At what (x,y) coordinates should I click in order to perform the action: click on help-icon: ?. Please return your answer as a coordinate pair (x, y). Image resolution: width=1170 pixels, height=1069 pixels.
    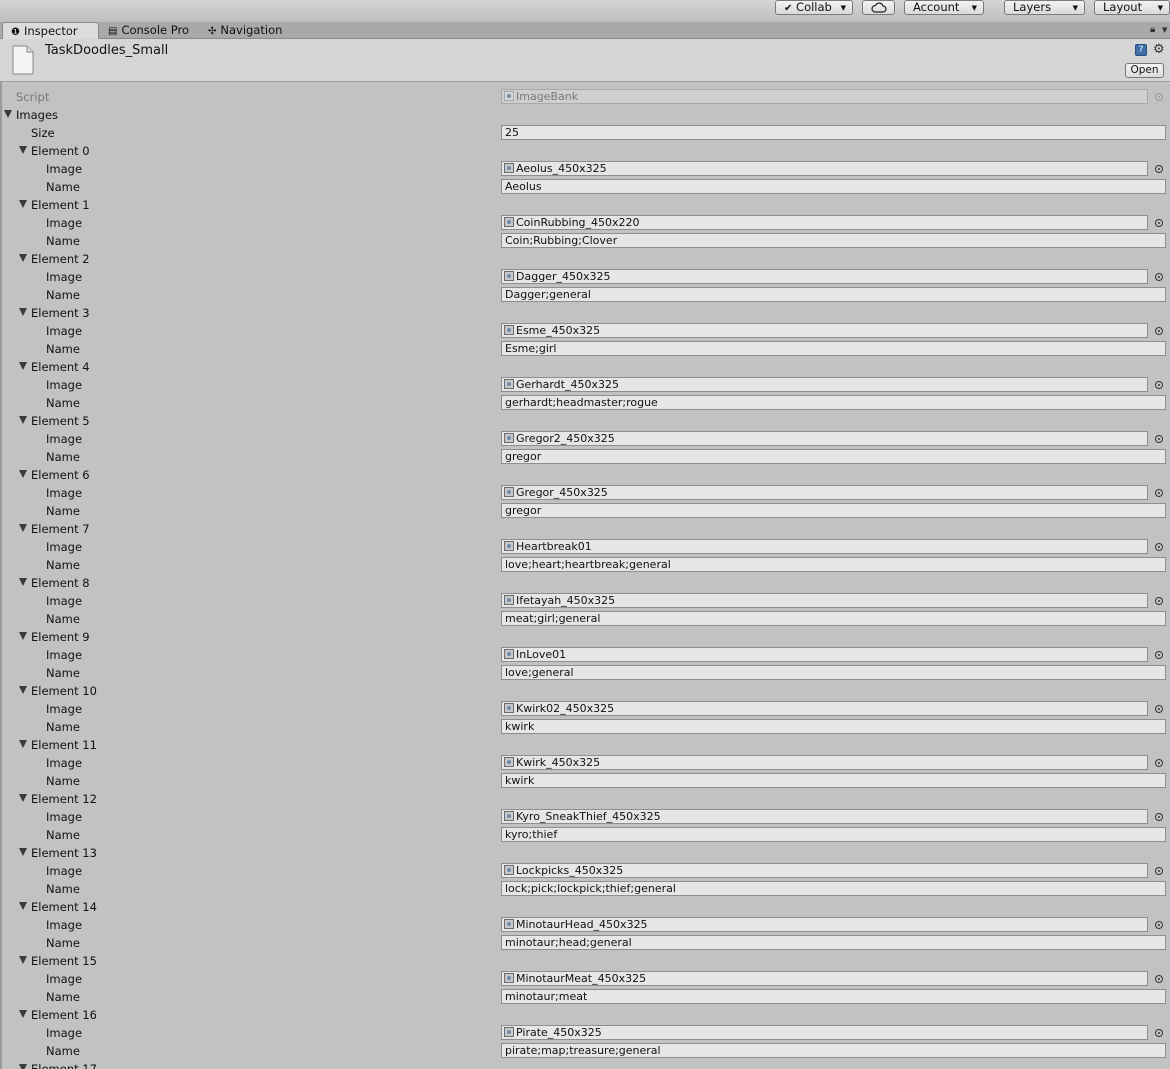
    Looking at the image, I should click on (1141, 50).